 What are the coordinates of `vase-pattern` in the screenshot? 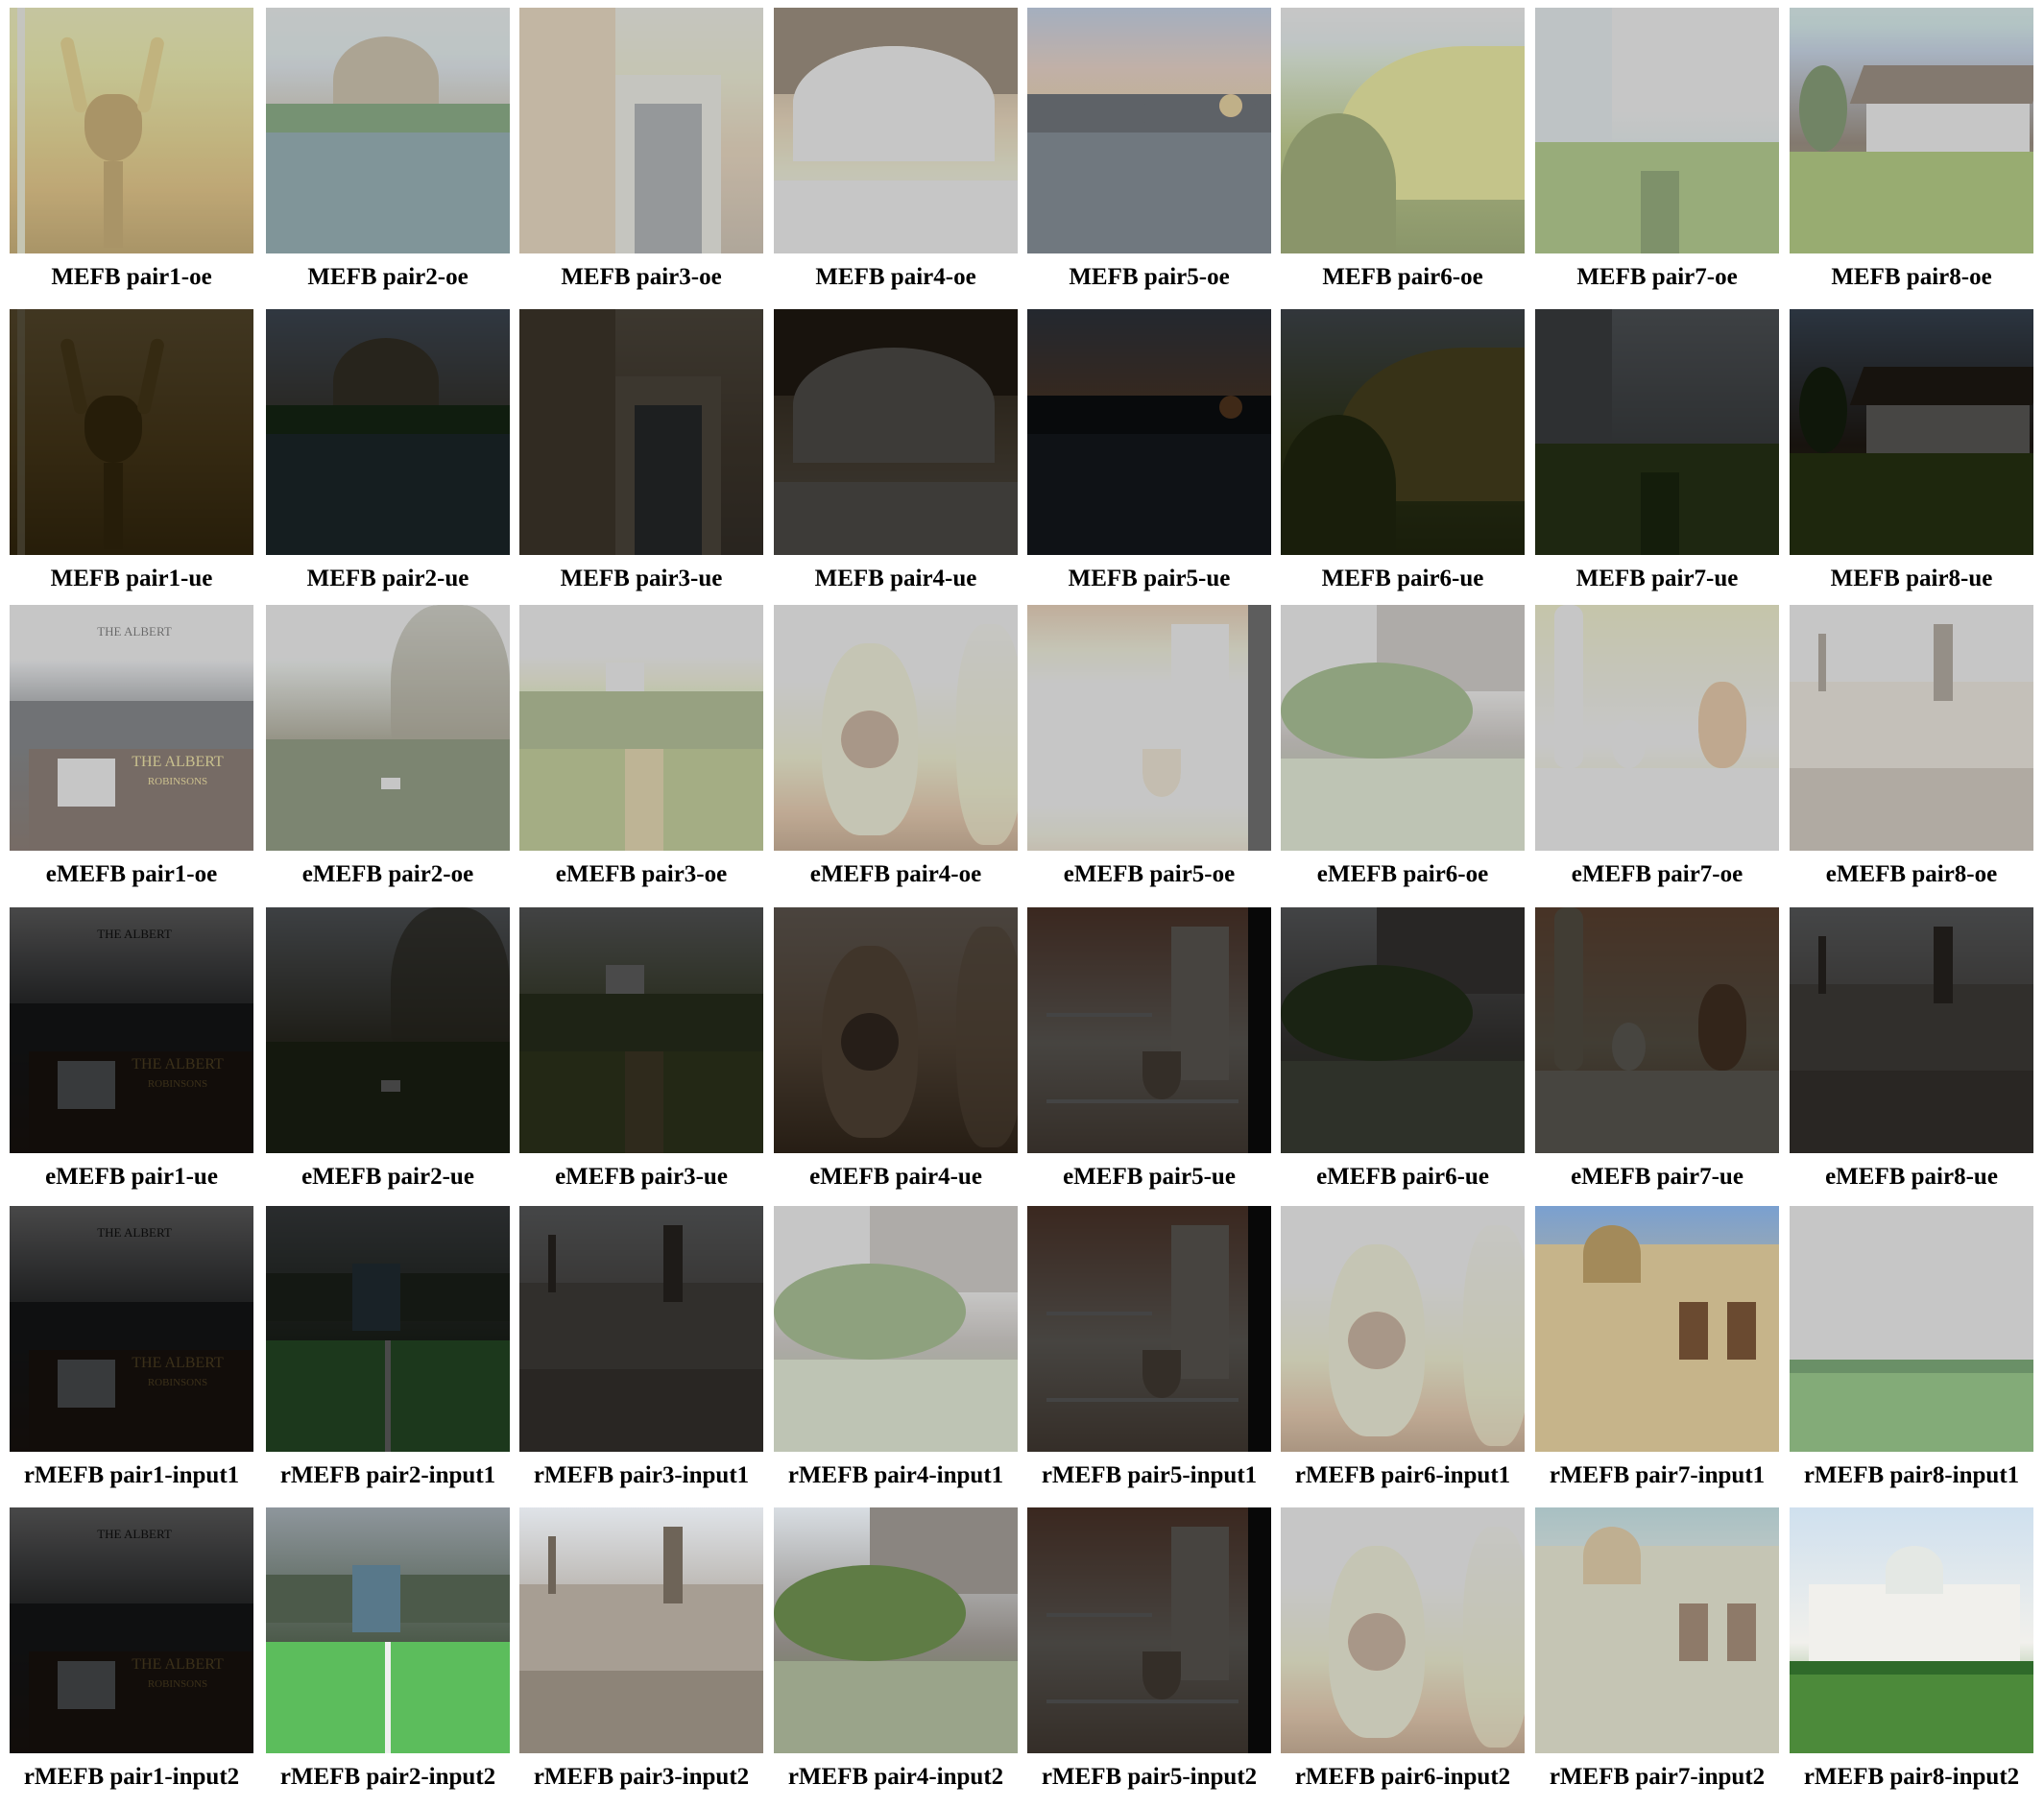 It's located at (870, 1042).